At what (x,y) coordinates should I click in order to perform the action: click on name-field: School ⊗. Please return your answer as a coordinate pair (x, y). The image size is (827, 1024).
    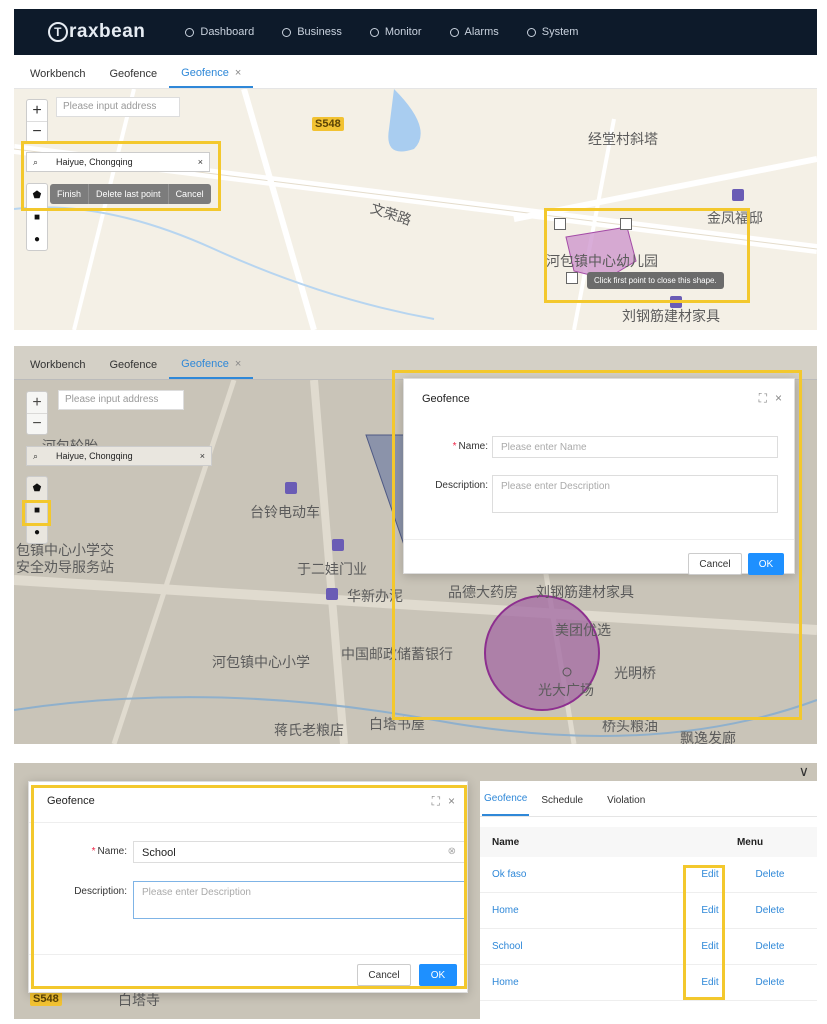
    Looking at the image, I should click on (299, 852).